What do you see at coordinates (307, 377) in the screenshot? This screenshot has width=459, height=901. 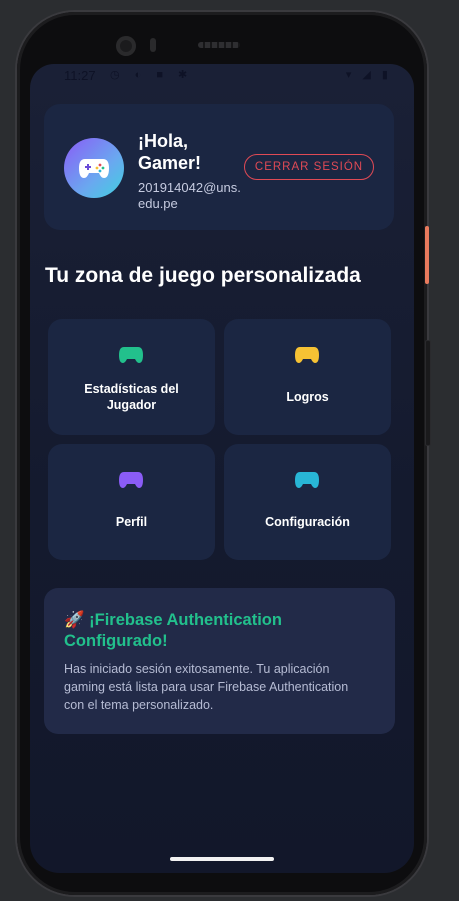 I see `tile-achievements: Logros` at bounding box center [307, 377].